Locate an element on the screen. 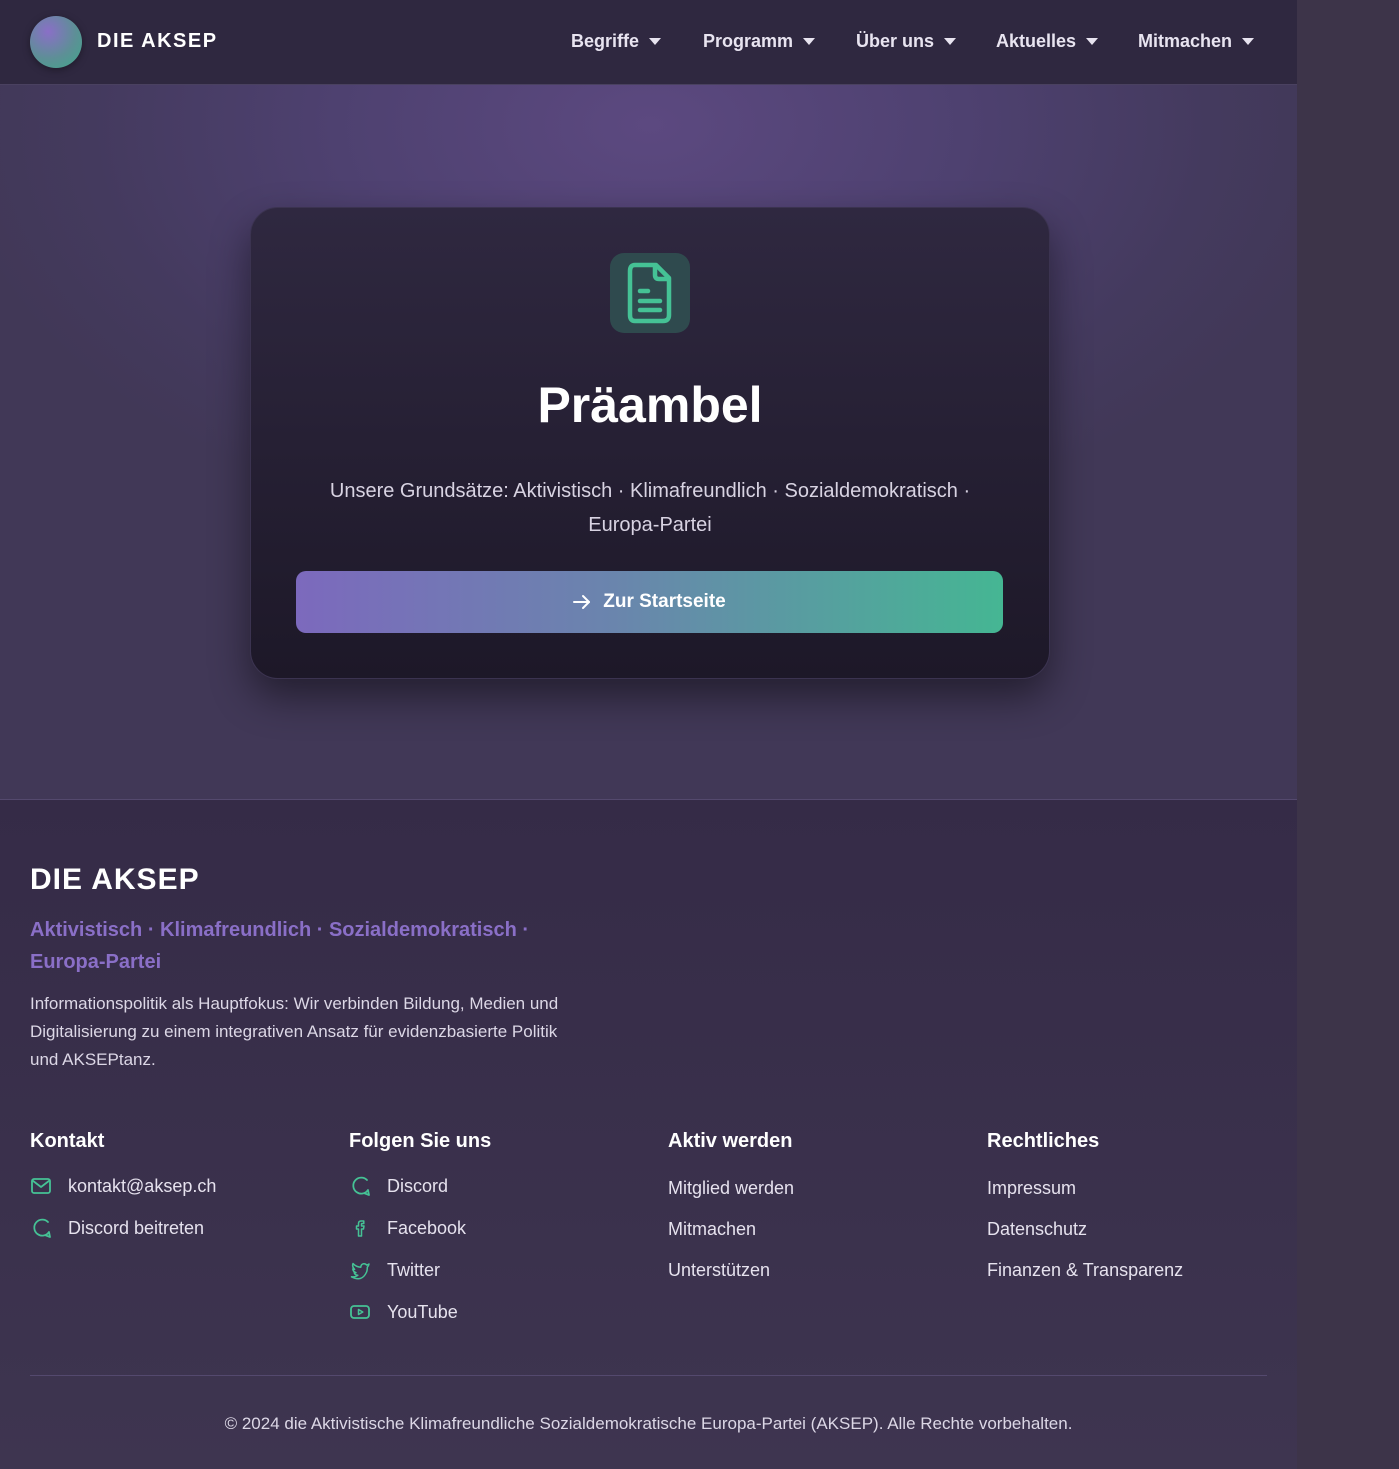  discord-link-label: Discord is located at coordinates (418, 1185).